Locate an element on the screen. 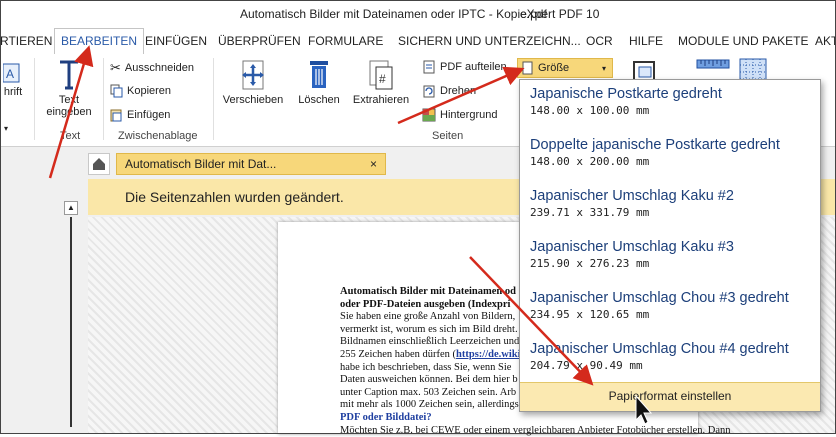 This screenshot has width=836, height=437. font-icon: A is located at coordinates (11, 73).